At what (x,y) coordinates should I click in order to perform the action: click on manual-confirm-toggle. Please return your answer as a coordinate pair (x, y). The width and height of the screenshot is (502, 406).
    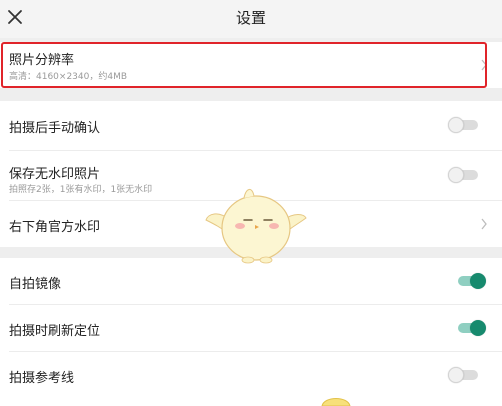
    Looking at the image, I should click on (464, 125).